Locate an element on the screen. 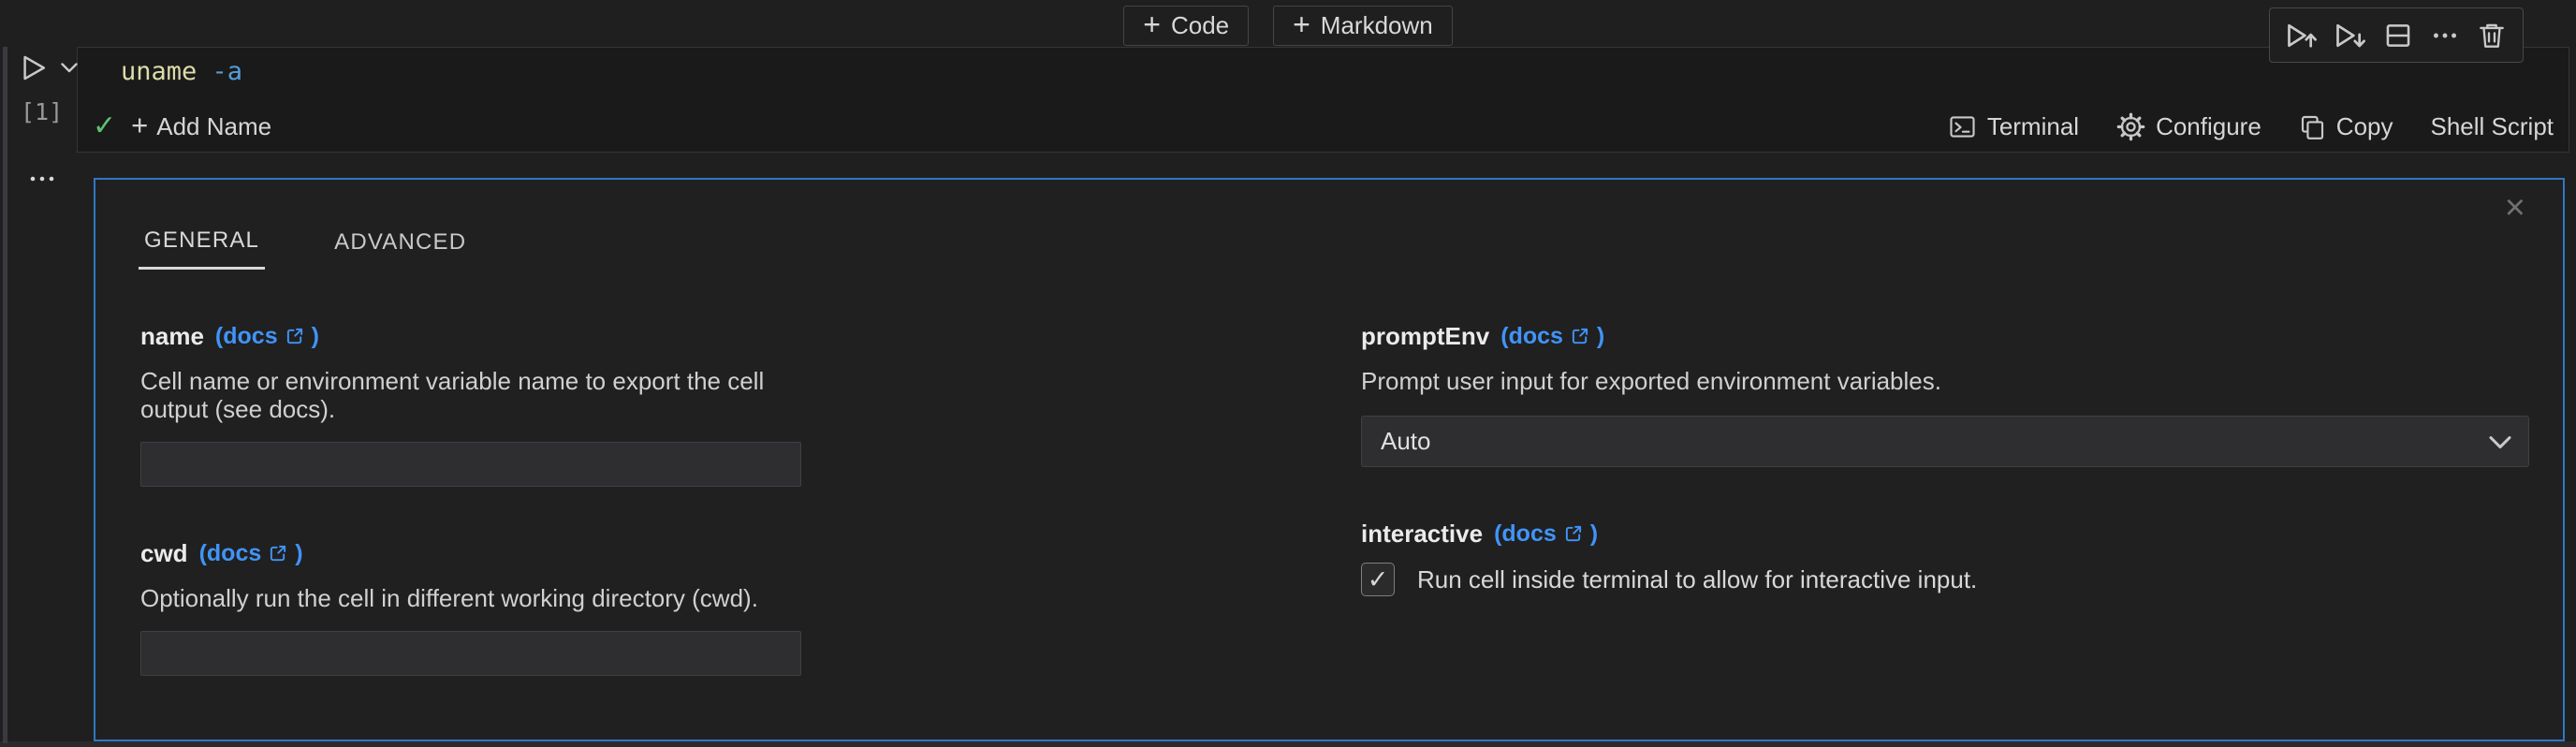 The height and width of the screenshot is (747, 2576). cell-status-right: Terminal Configure Copy Shell Script is located at coordinates (2251, 126).